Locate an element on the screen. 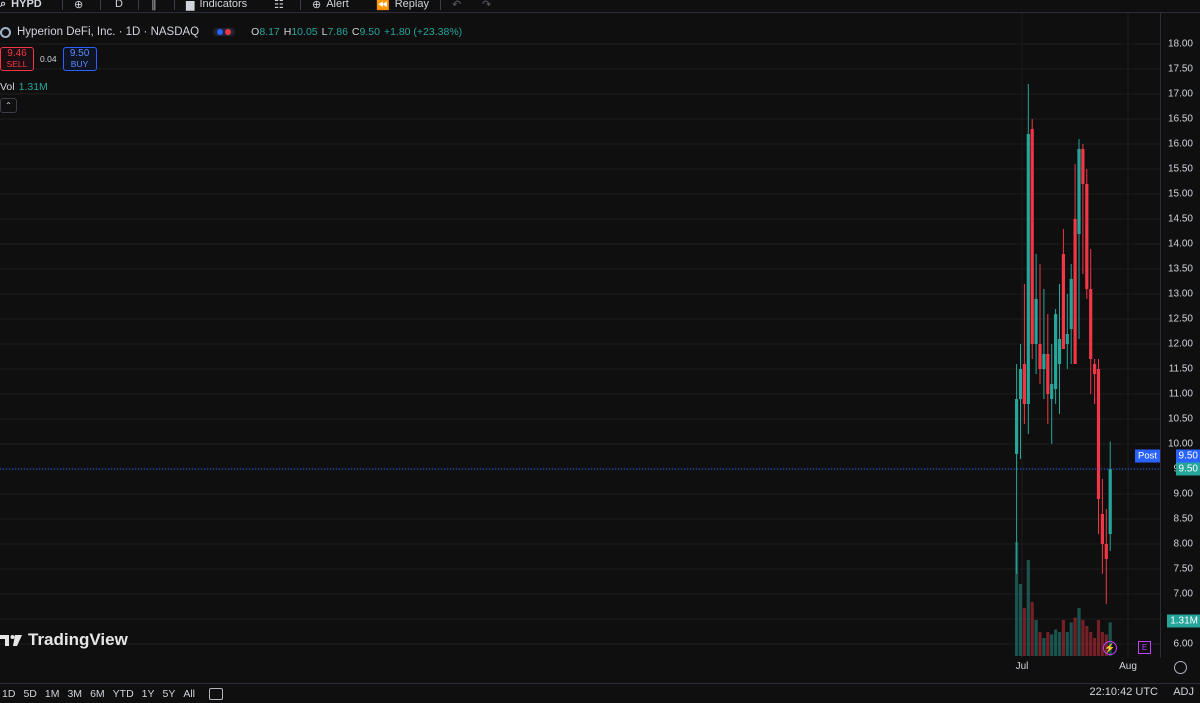 The height and width of the screenshot is (703, 1200). chevron-up-icon: ⌃ is located at coordinates (8, 105).